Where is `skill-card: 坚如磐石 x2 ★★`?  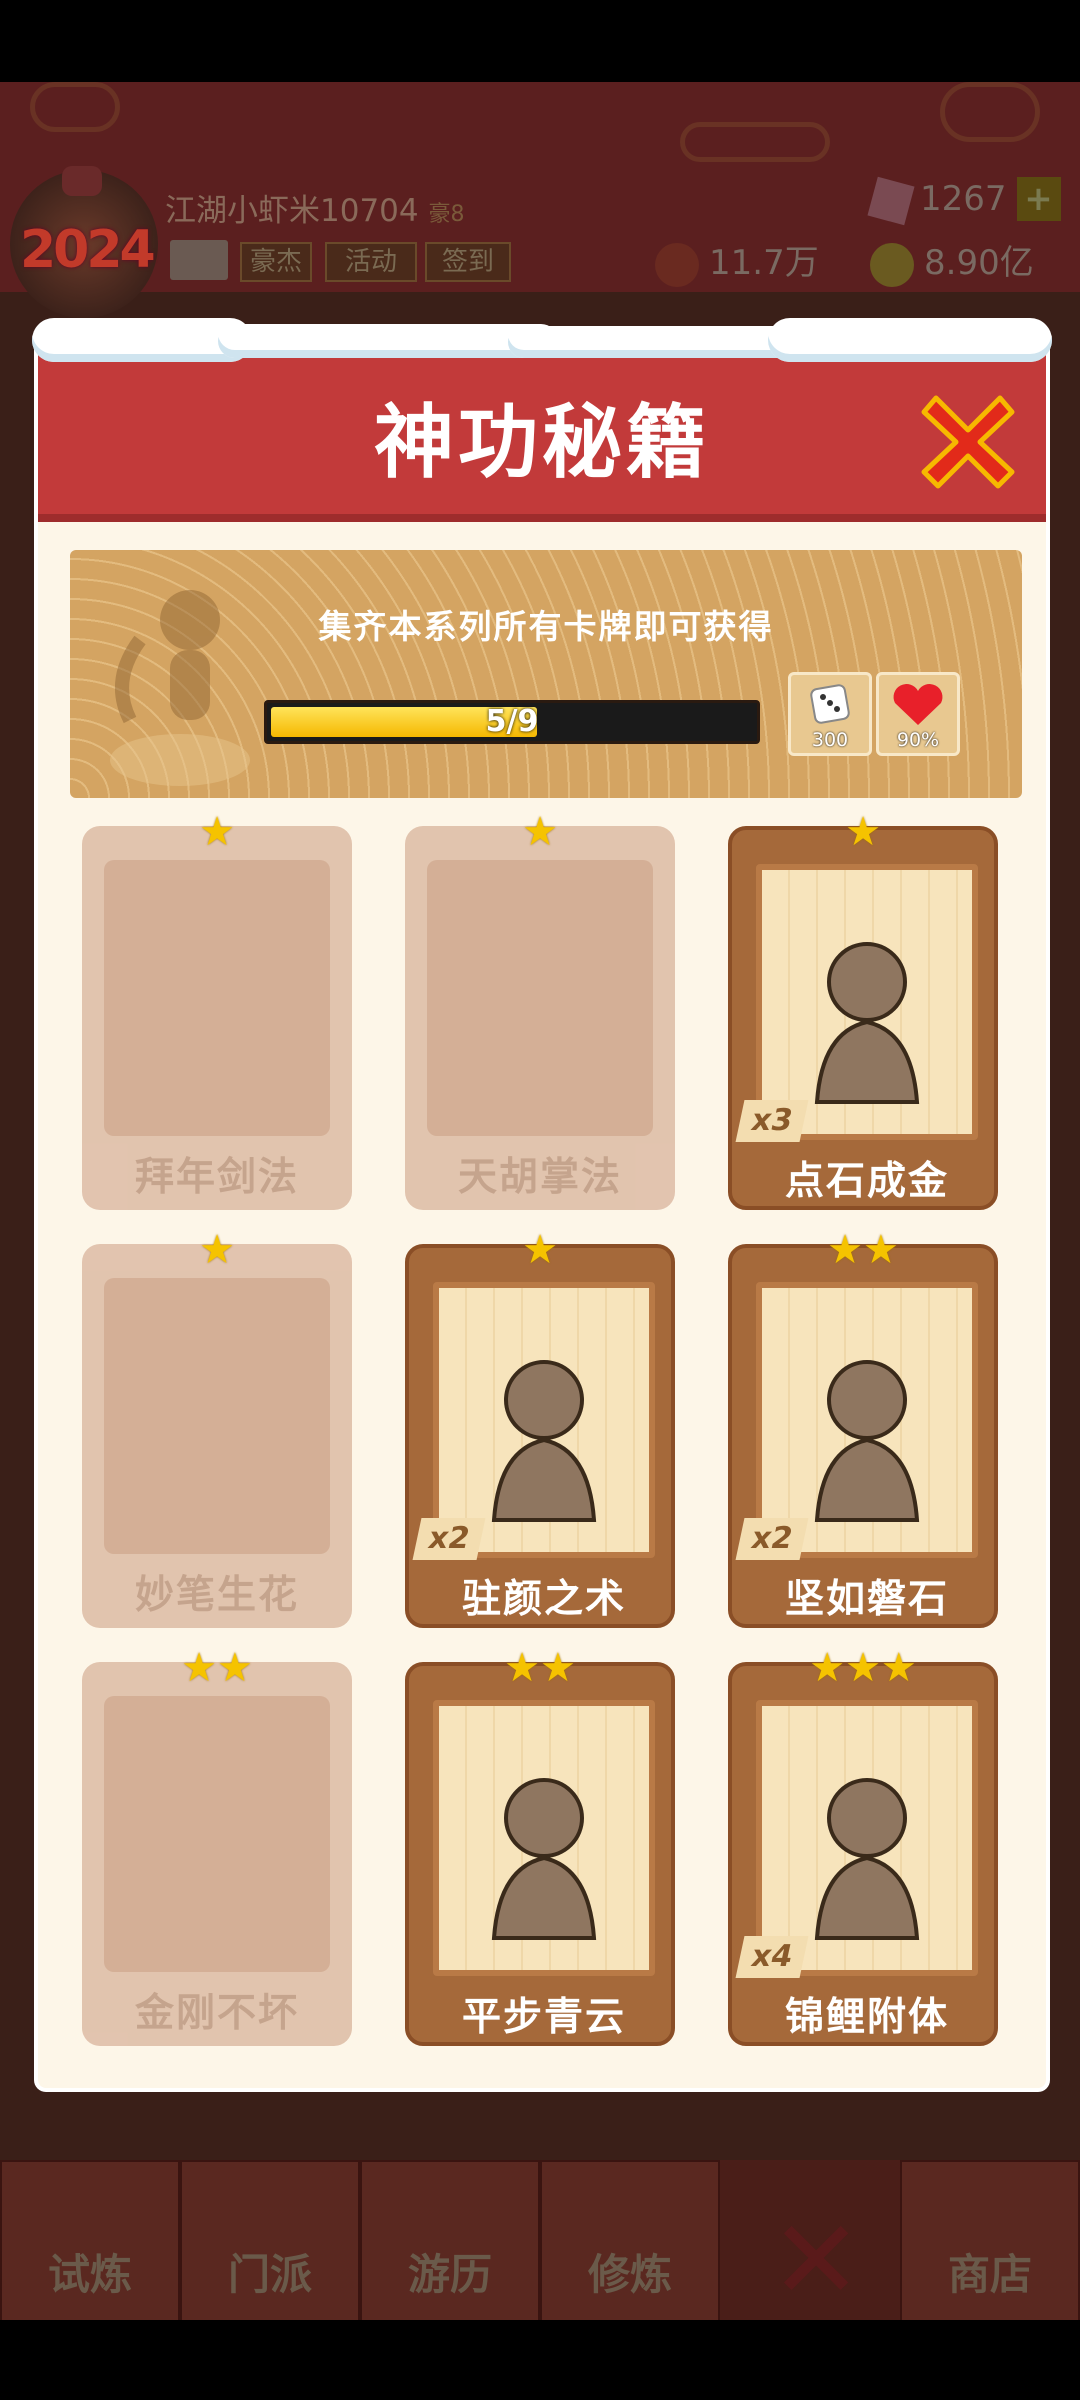
skill-card: 坚如磐石 x2 ★★ is located at coordinates (863, 1429).